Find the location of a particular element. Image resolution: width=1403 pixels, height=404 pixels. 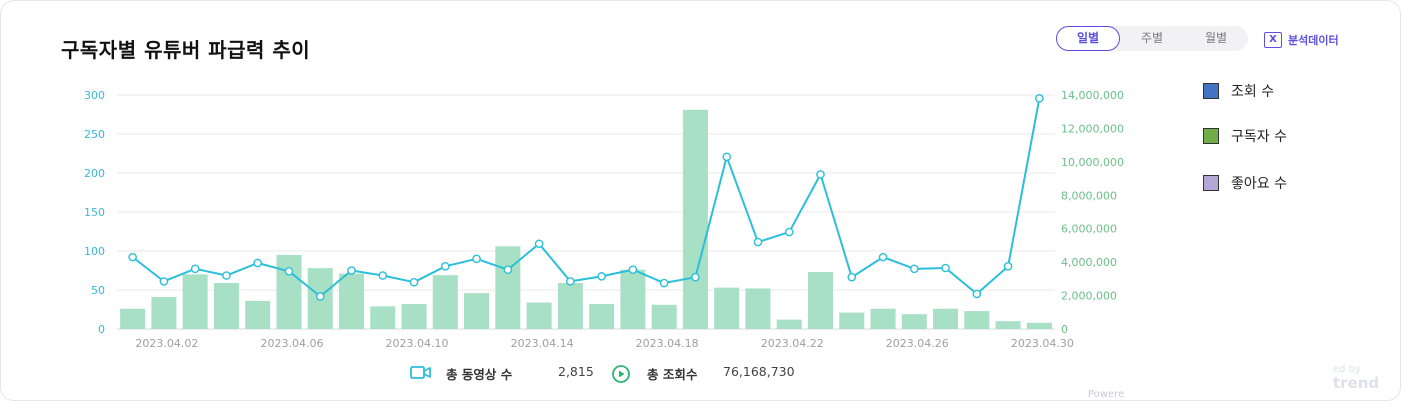

powered-by-text: Powere is located at coordinates (1106, 394).